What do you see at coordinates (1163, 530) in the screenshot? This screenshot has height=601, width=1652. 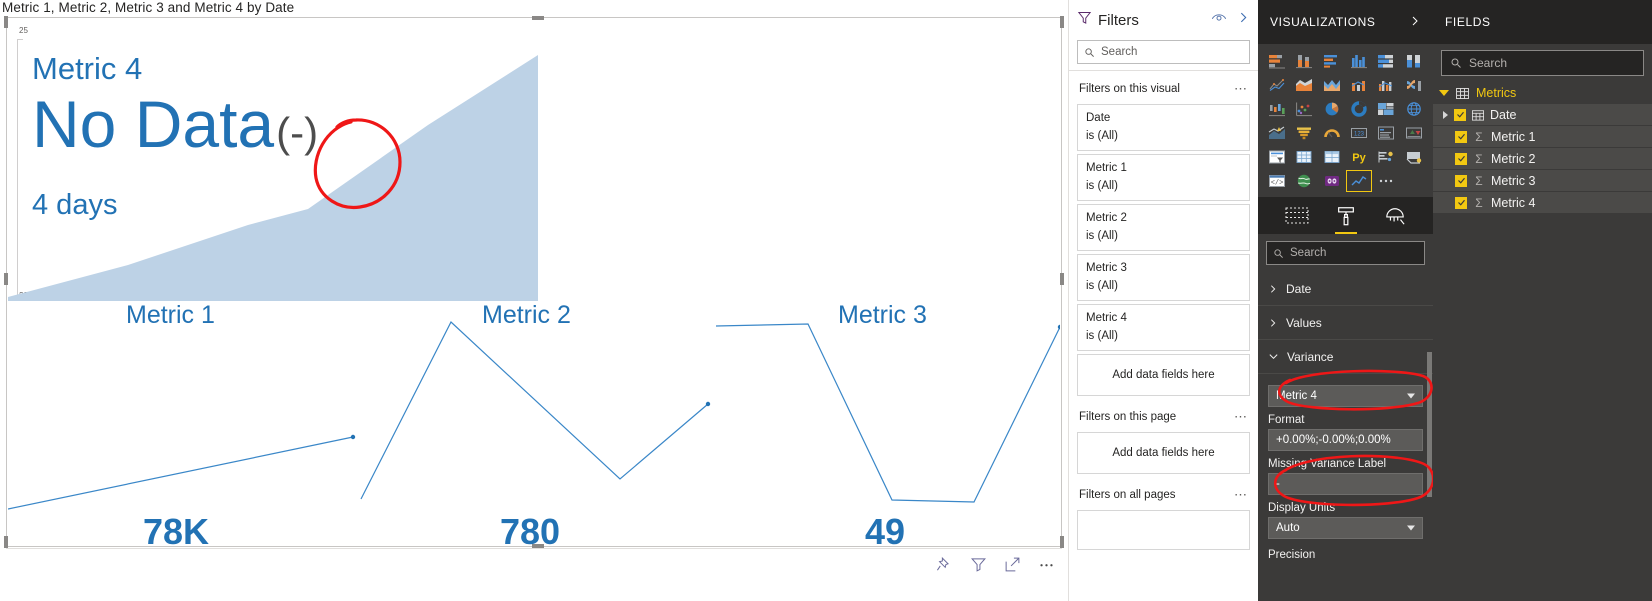 I see `filter-dropzone-all` at bounding box center [1163, 530].